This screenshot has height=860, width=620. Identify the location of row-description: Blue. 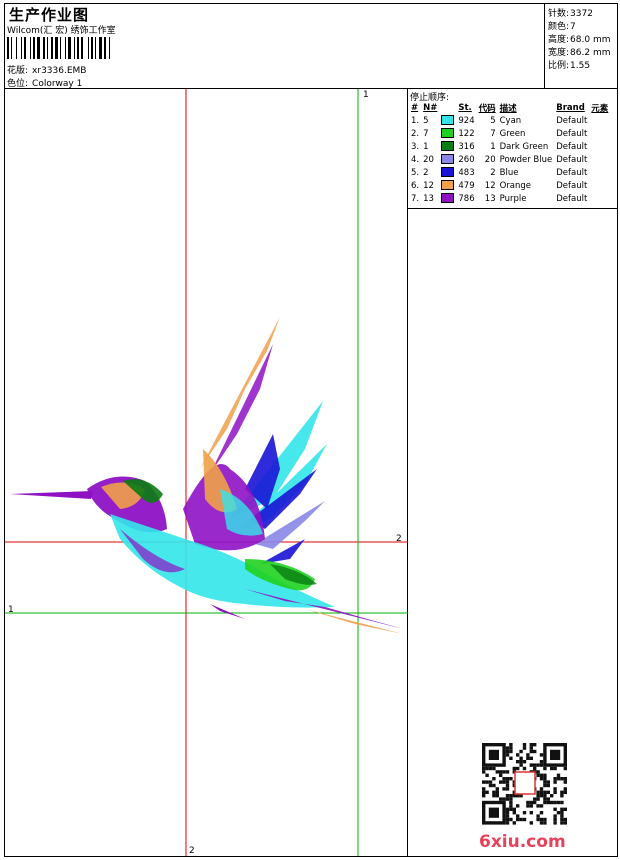
(509, 172).